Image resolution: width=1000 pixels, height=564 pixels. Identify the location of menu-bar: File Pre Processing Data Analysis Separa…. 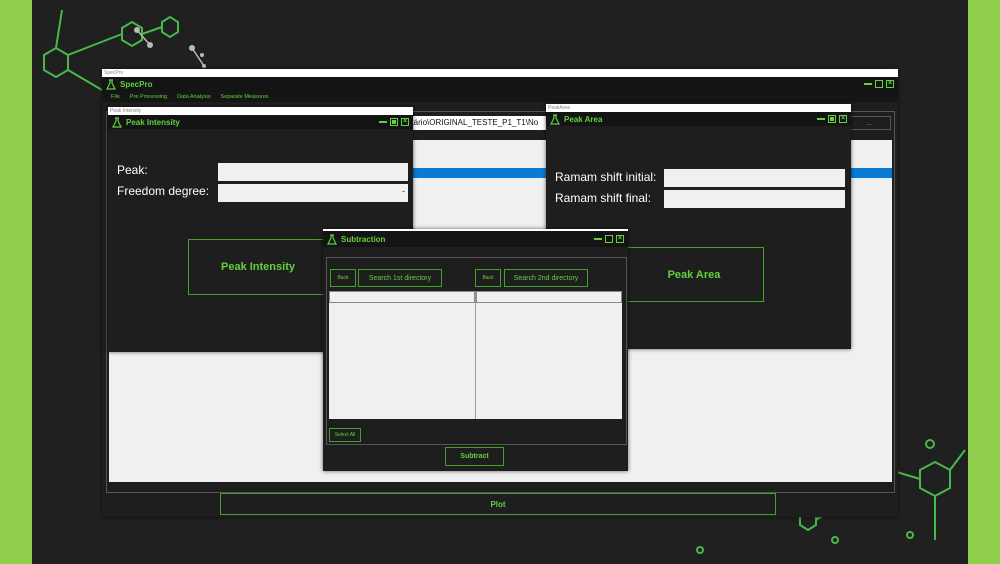
(500, 96).